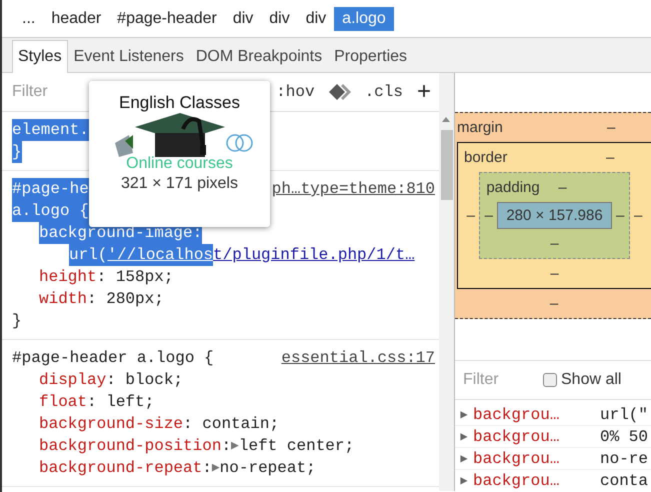 Image resolution: width=651 pixels, height=492 pixels. What do you see at coordinates (160, 255) in the screenshot?
I see `url-link: '//localhos` at bounding box center [160, 255].